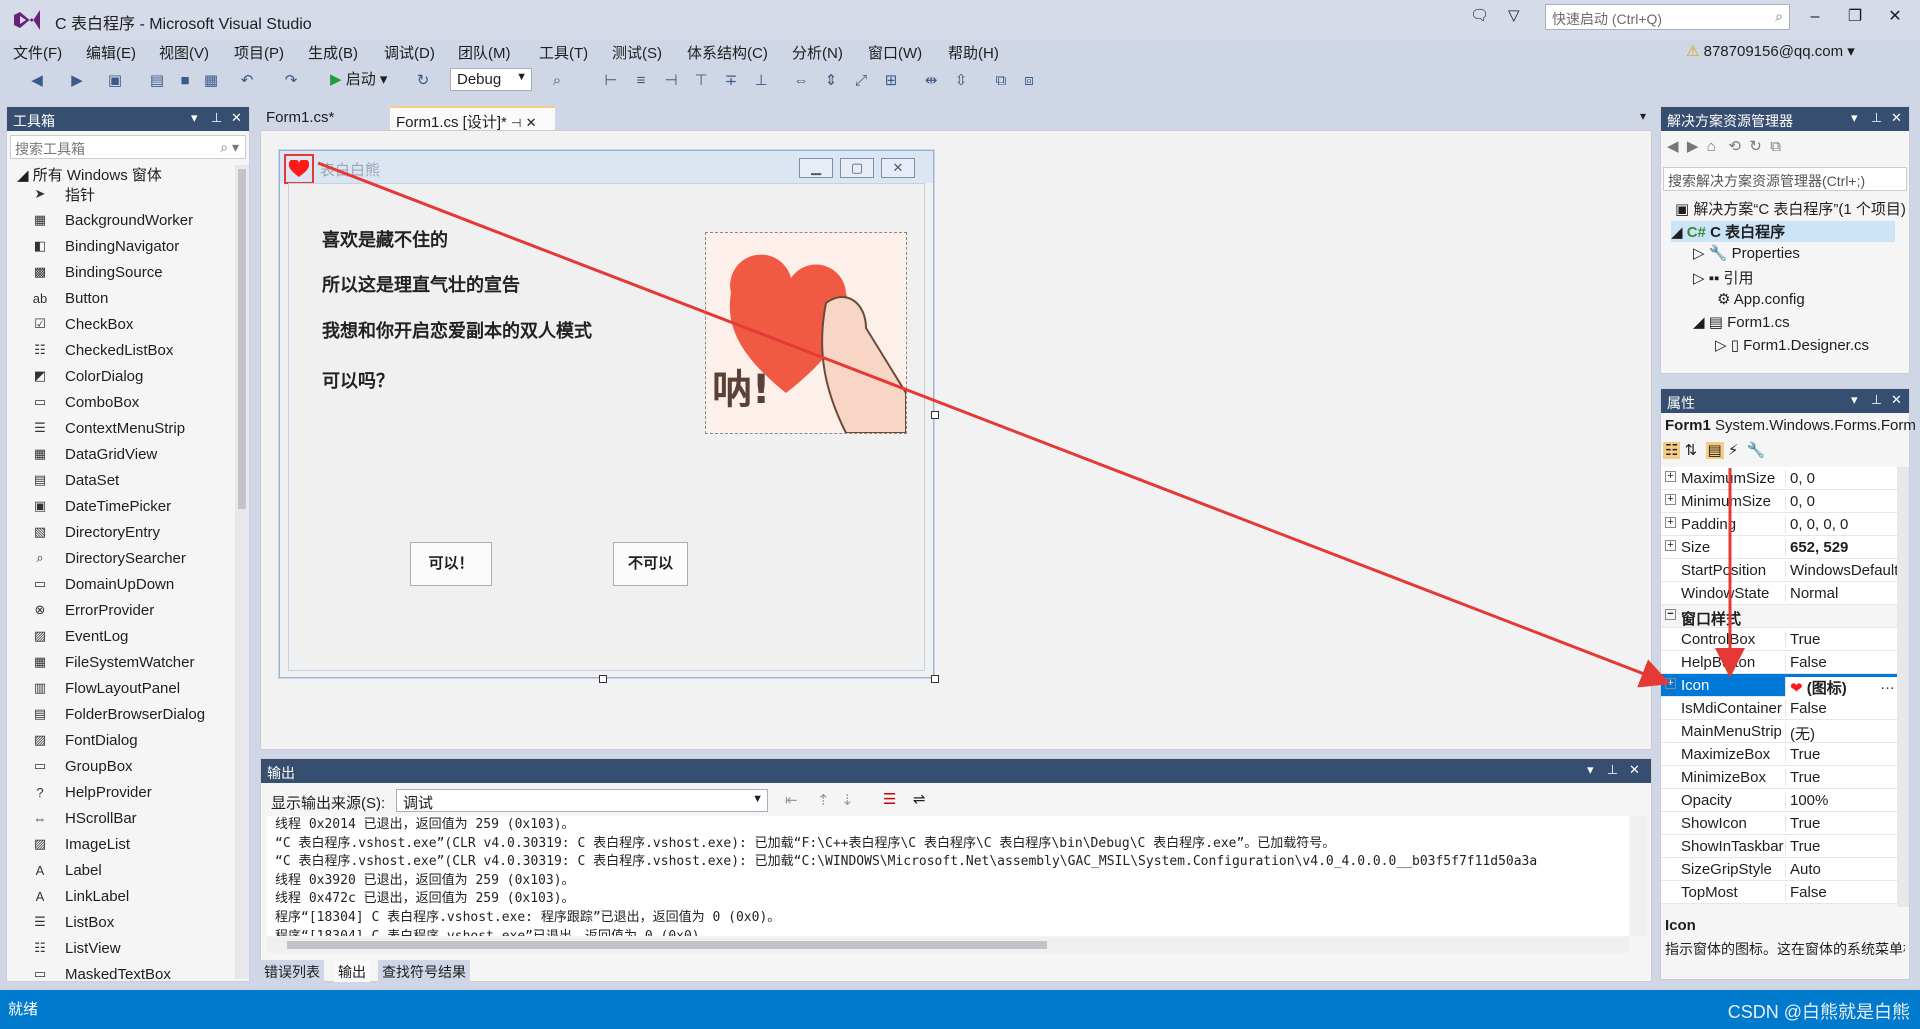 The height and width of the screenshot is (1029, 1920). Describe the element at coordinates (1639, 876) in the screenshot. I see `output-vscrollbar` at that location.